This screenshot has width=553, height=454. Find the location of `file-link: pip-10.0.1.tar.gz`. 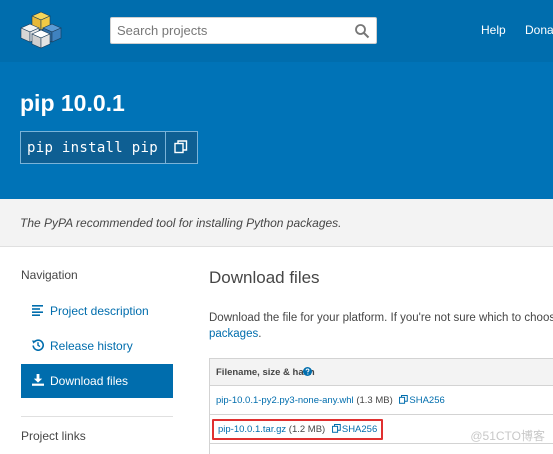

file-link: pip-10.0.1.tar.gz is located at coordinates (252, 429).